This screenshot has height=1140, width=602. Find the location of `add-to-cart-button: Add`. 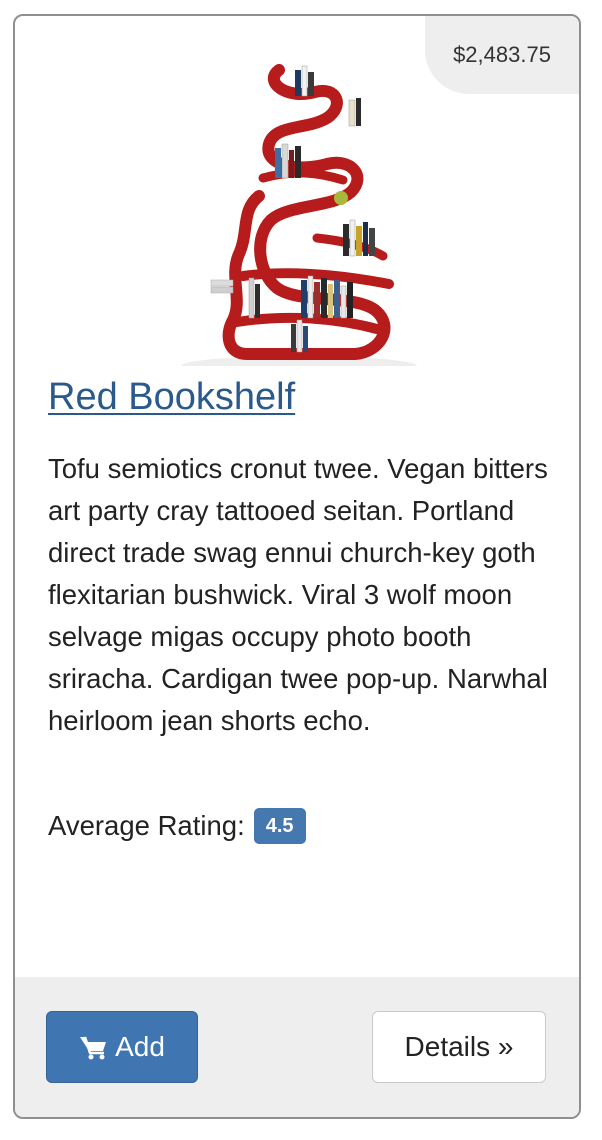

add-to-cart-button: Add is located at coordinates (122, 1047).